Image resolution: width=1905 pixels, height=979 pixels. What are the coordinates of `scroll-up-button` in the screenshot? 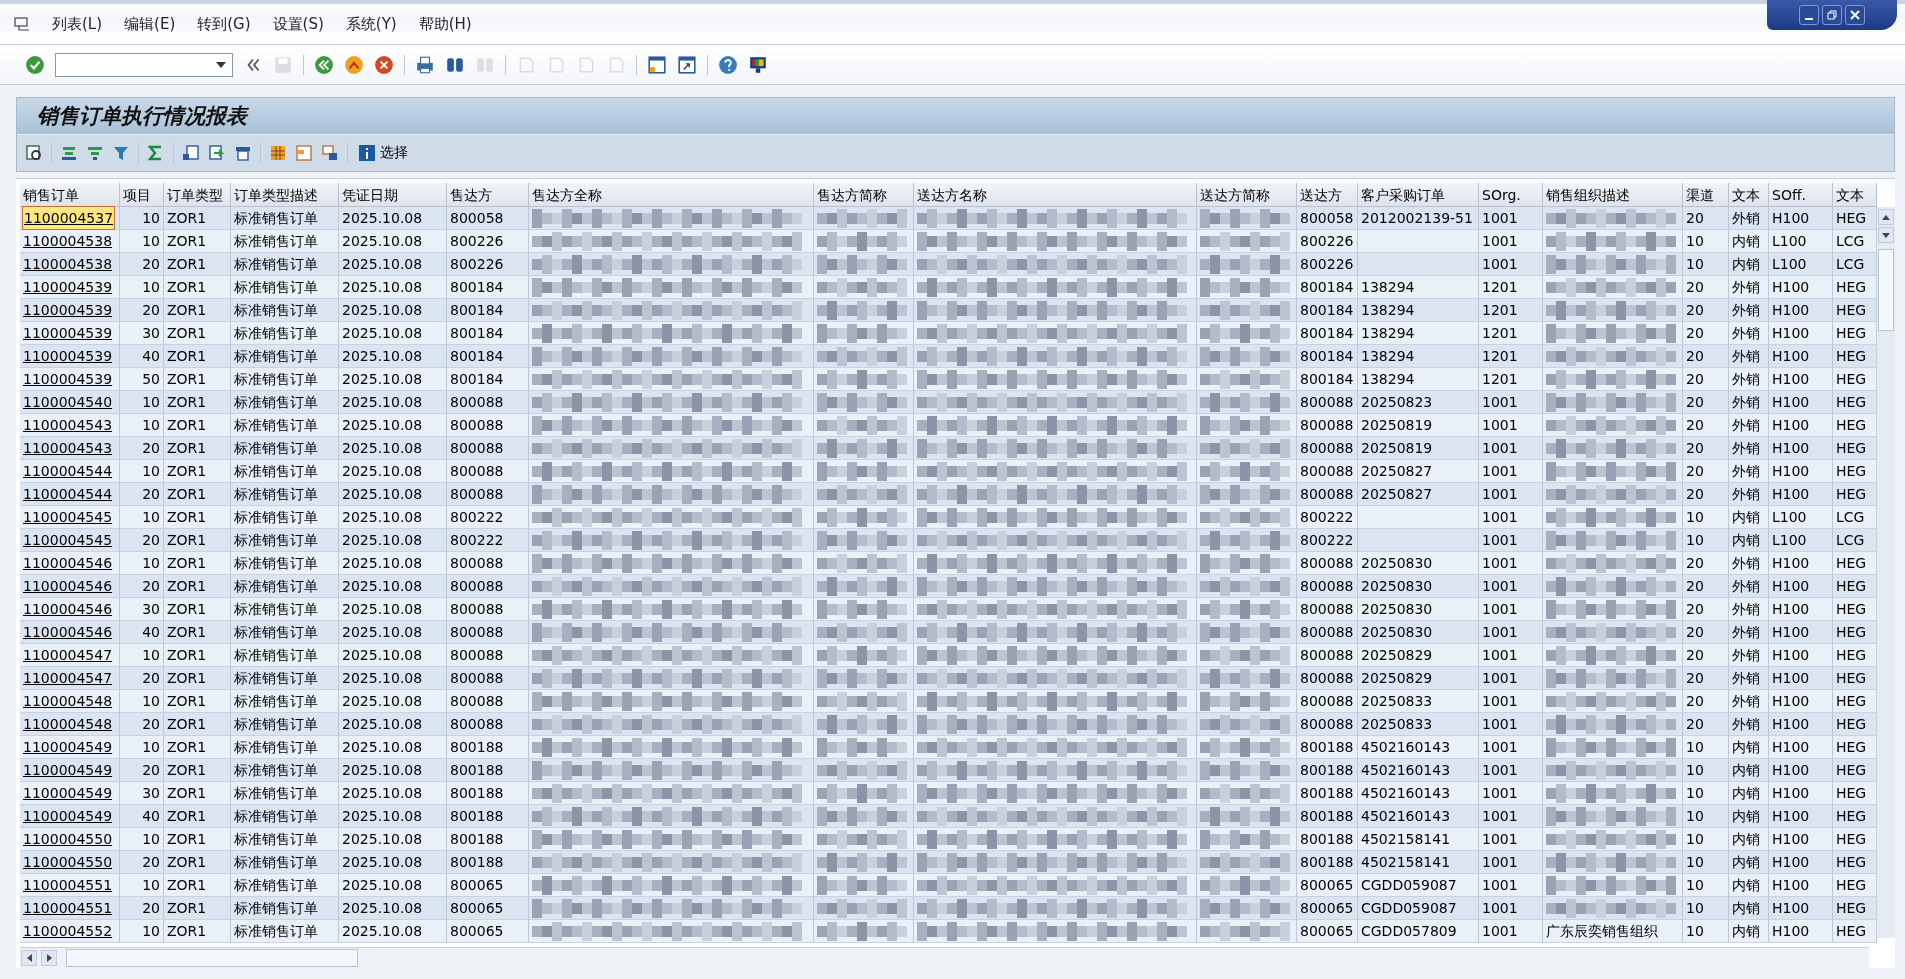 It's located at (1886, 217).